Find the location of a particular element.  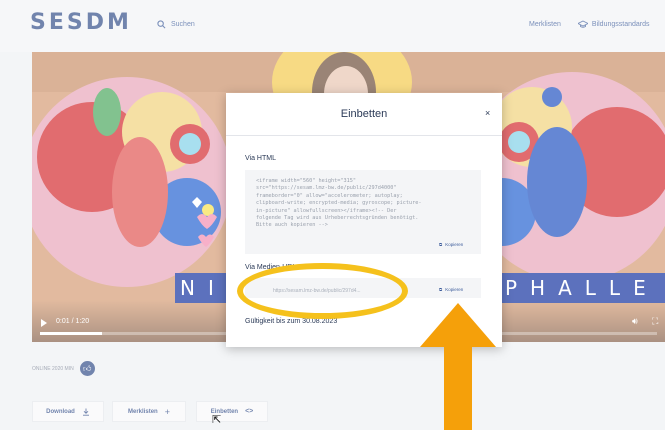

validity-text: Gültigkeit bis zum 30.08.2023 is located at coordinates (291, 321).